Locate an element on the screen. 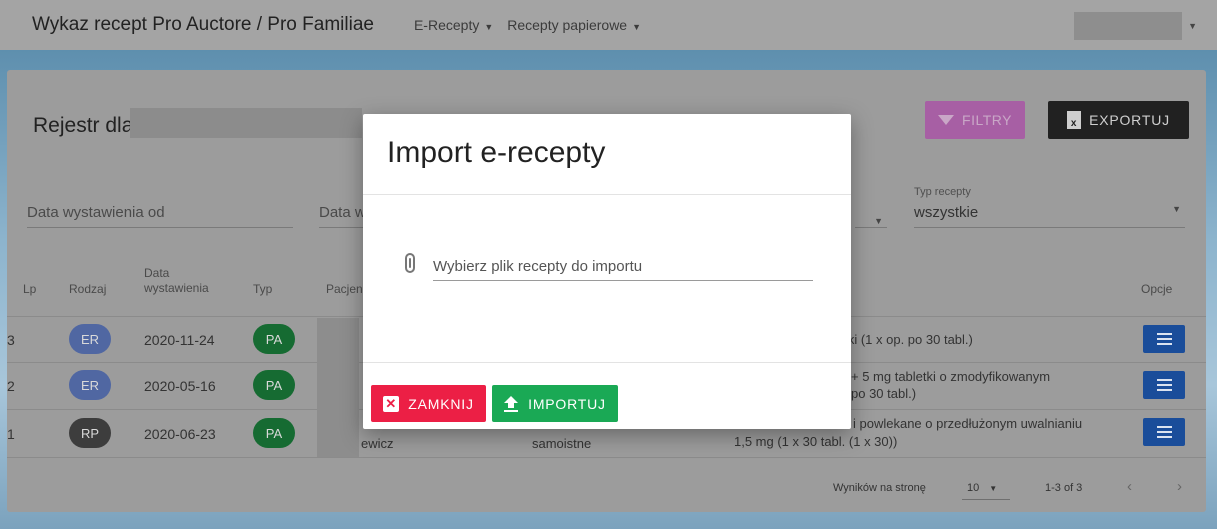  row-drug: etki (1 x op. po 30 tabl.) is located at coordinates (905, 339).